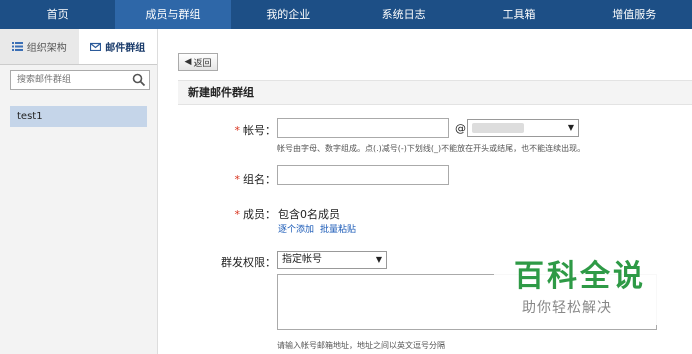 This screenshot has width=692, height=354. What do you see at coordinates (302, 259) in the screenshot?
I see `permission-selected: 指定帐号` at bounding box center [302, 259].